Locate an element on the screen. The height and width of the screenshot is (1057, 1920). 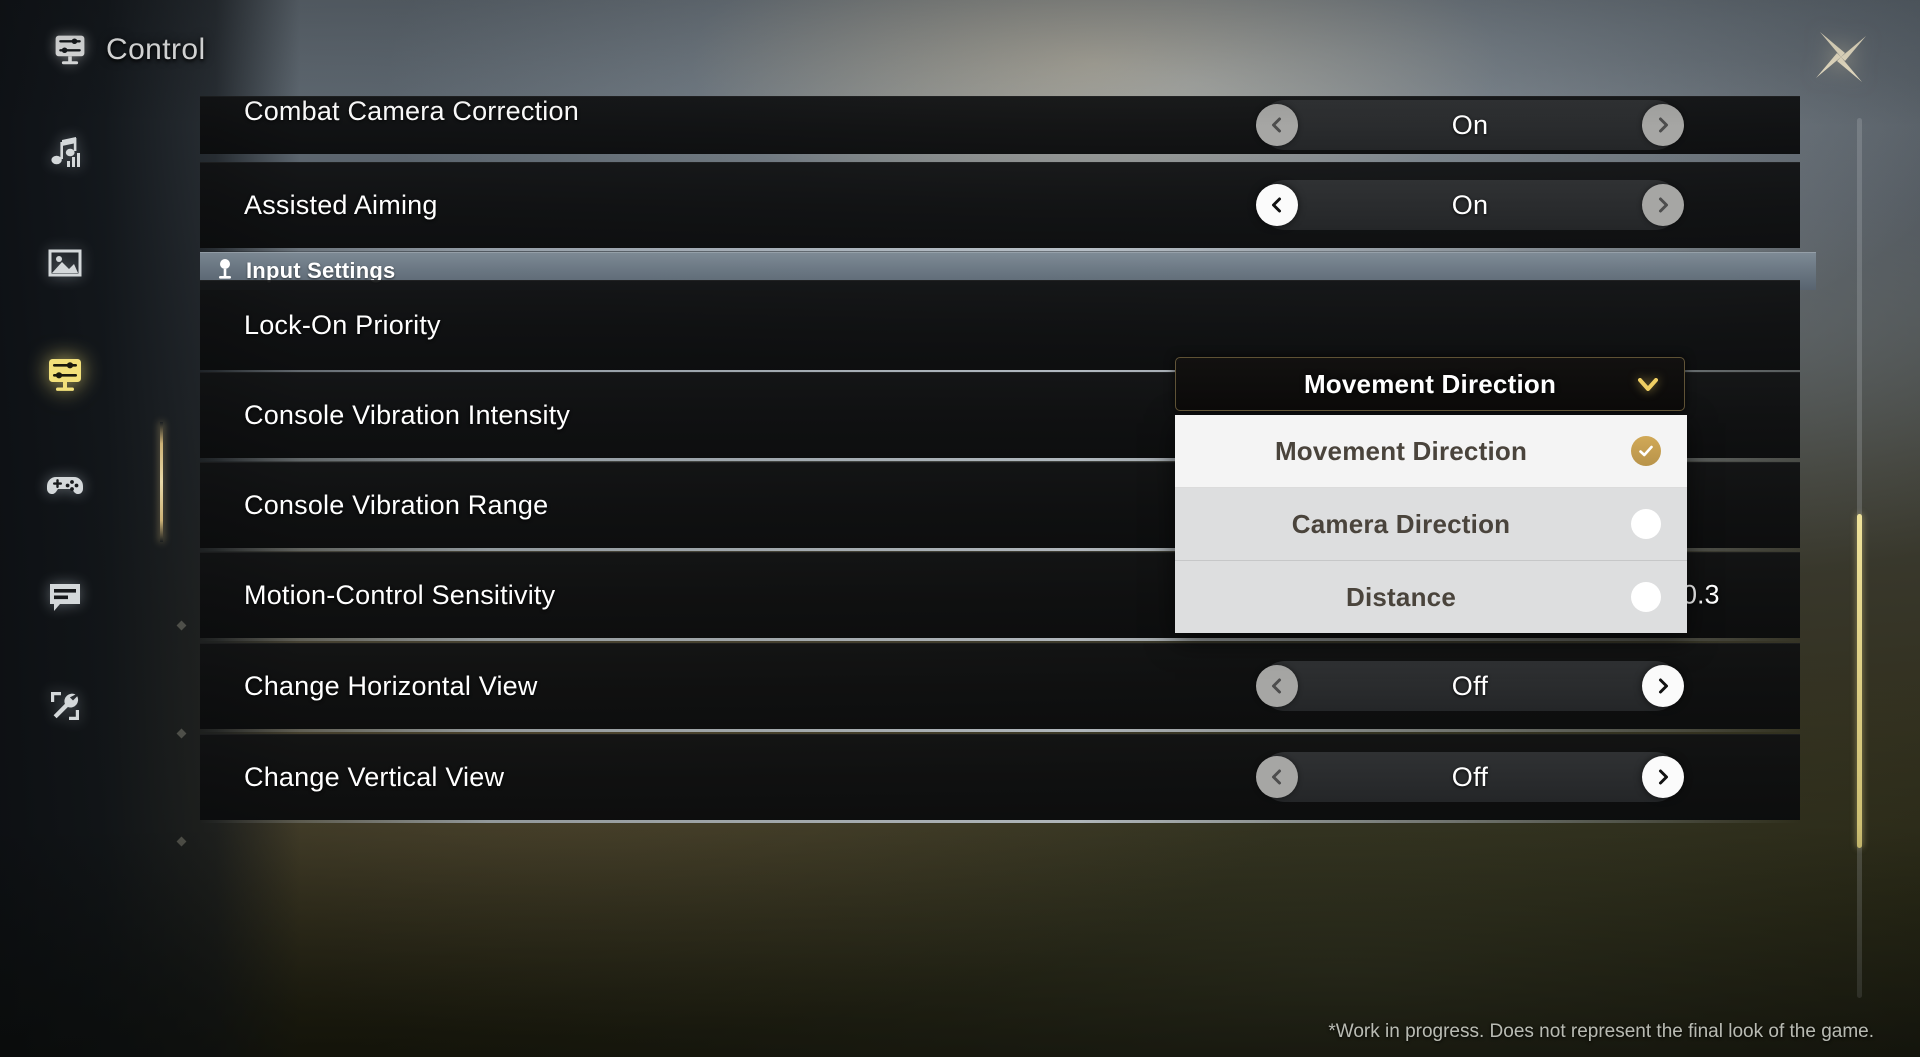
setting-label: Assisted Aiming is located at coordinates (341, 204).